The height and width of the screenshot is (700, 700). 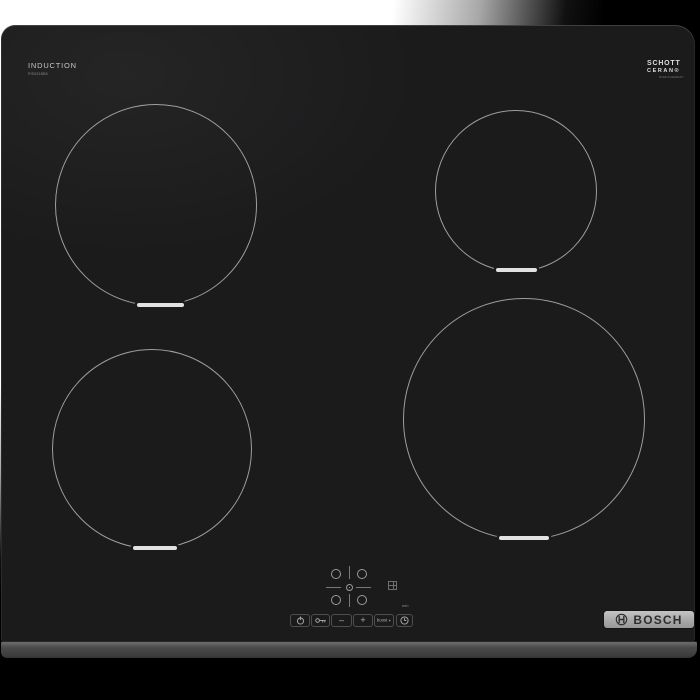 I want to click on plus-label: +, so click(x=363, y=620).